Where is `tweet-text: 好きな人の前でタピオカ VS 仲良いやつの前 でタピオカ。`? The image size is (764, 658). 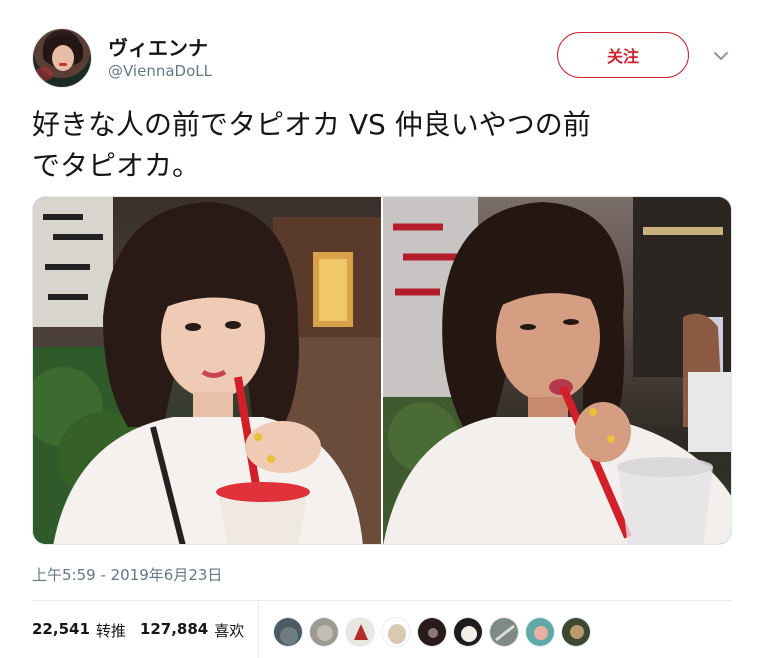 tweet-text: 好きな人の前でタピオカ VS 仲良いやつの前 でタピオカ。 is located at coordinates (382, 145).